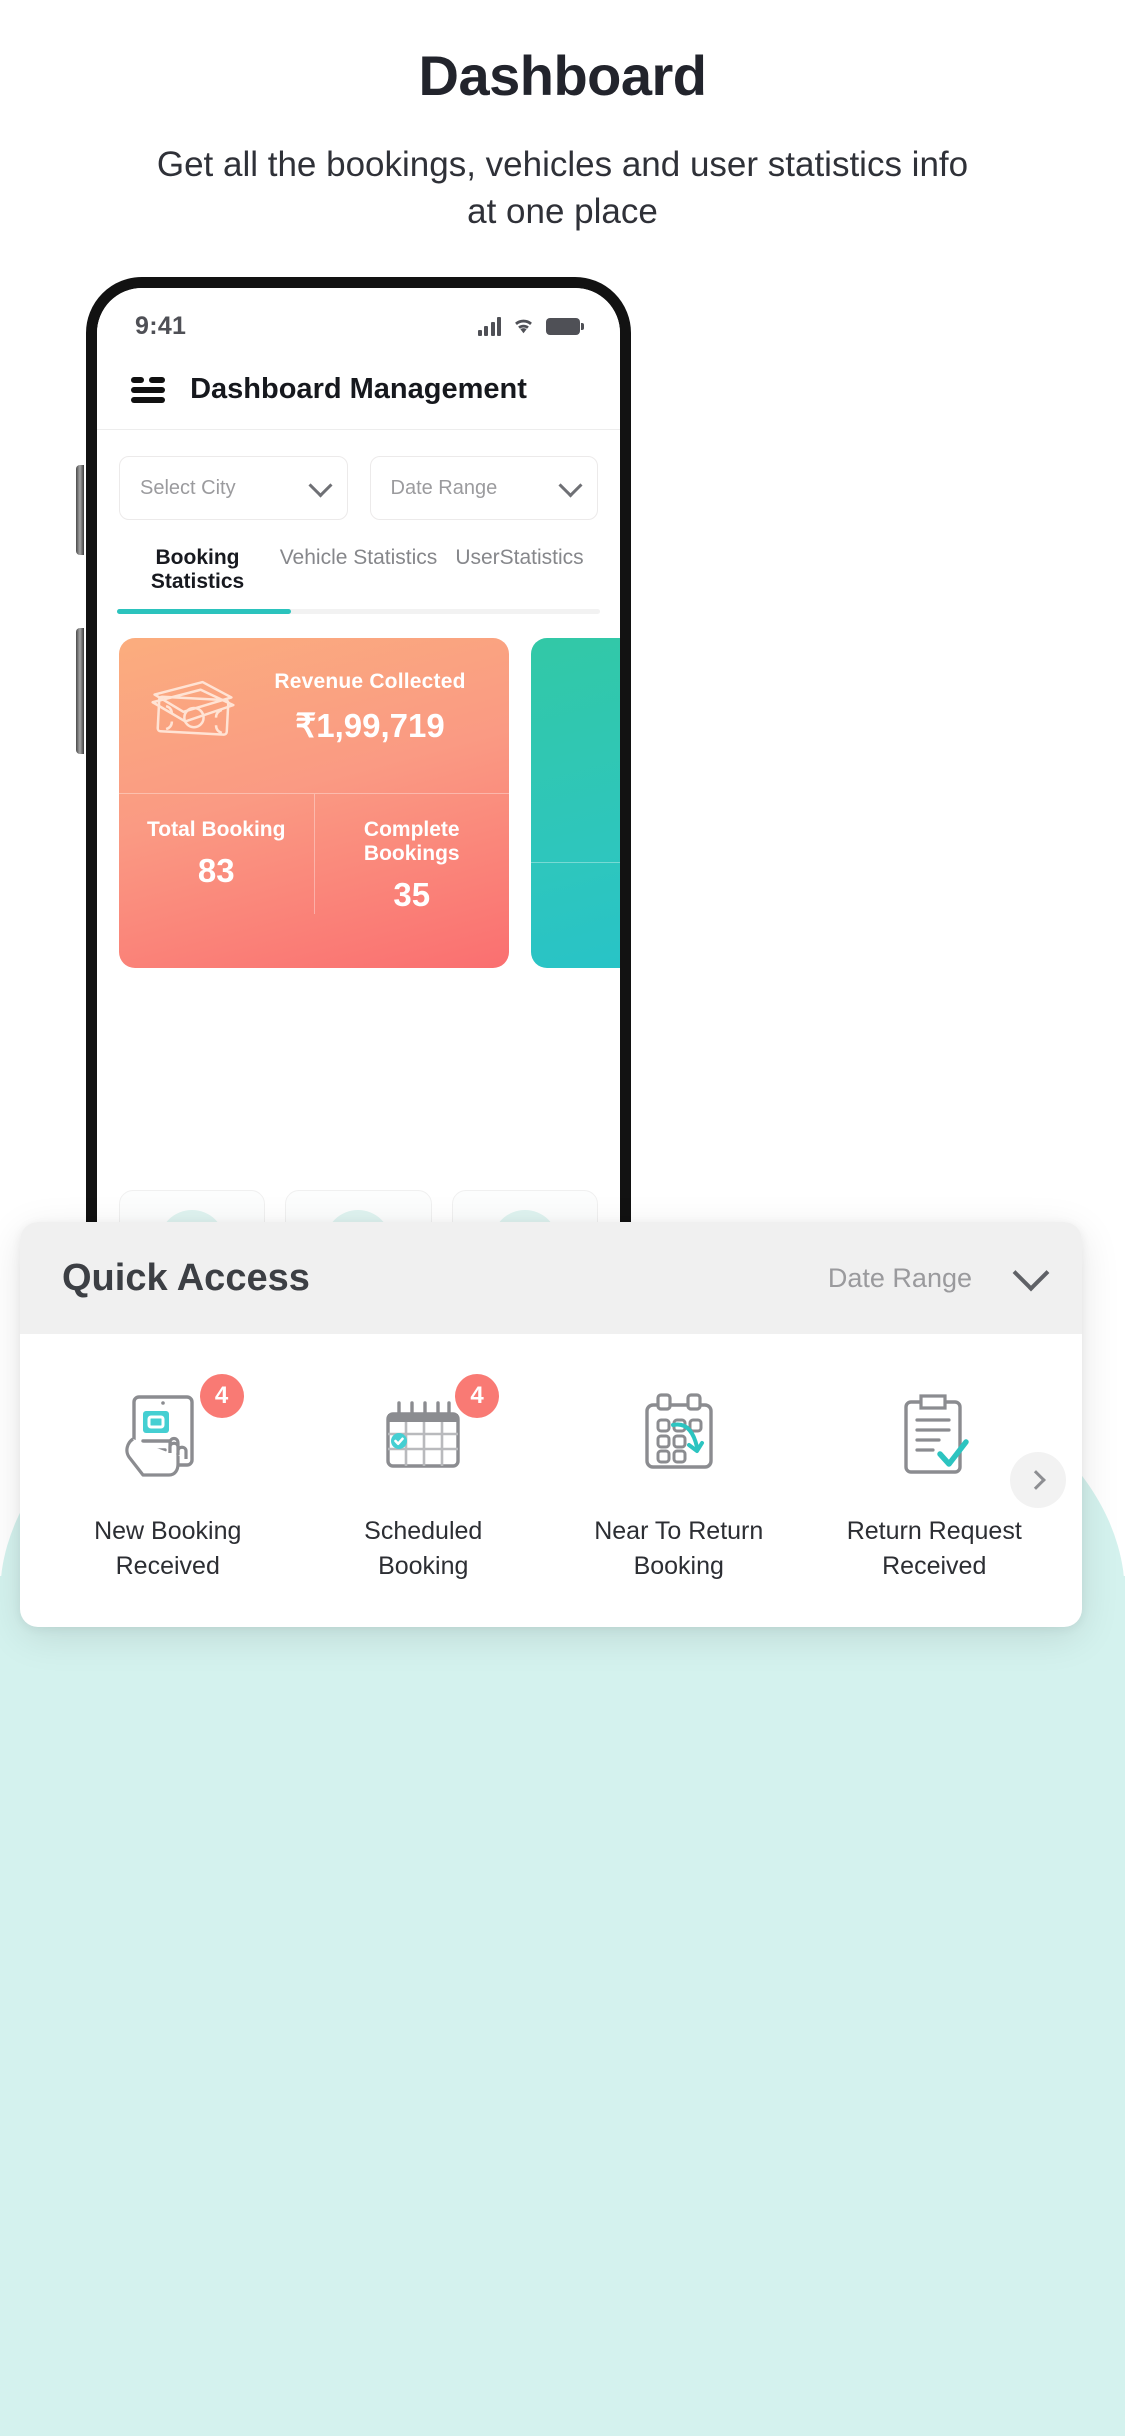 The width and height of the screenshot is (1125, 2436). Describe the element at coordinates (523, 326) in the screenshot. I see `wifi-icon` at that location.